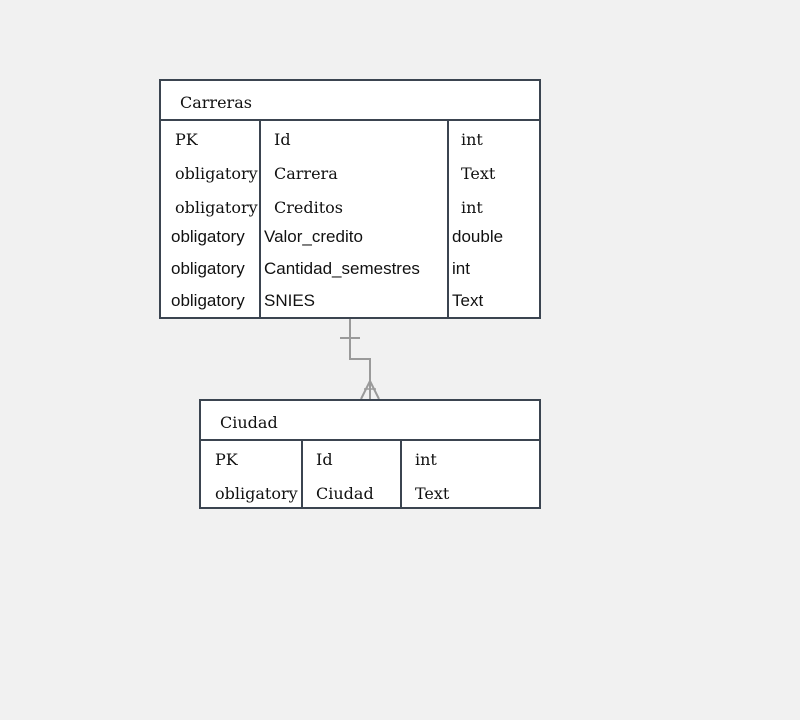 The image size is (800, 720). What do you see at coordinates (249, 422) in the screenshot?
I see `entity-title: Ciudad` at bounding box center [249, 422].